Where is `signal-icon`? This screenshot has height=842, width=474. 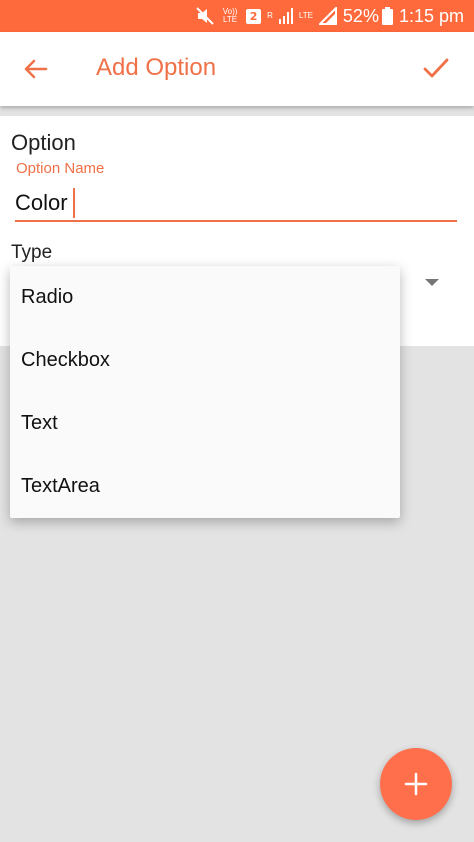
signal-icon is located at coordinates (285, 16).